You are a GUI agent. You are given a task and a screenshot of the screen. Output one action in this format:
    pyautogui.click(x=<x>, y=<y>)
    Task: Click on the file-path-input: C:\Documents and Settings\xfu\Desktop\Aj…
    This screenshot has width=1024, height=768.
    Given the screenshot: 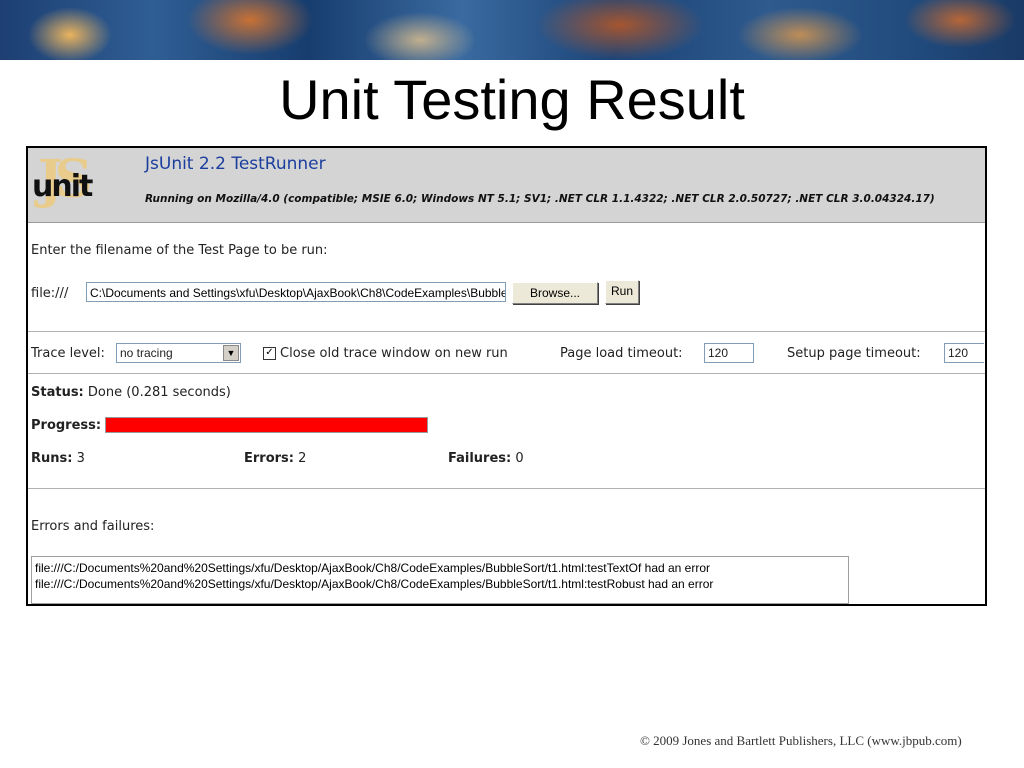 What is the action you would take?
    pyautogui.click(x=296, y=292)
    